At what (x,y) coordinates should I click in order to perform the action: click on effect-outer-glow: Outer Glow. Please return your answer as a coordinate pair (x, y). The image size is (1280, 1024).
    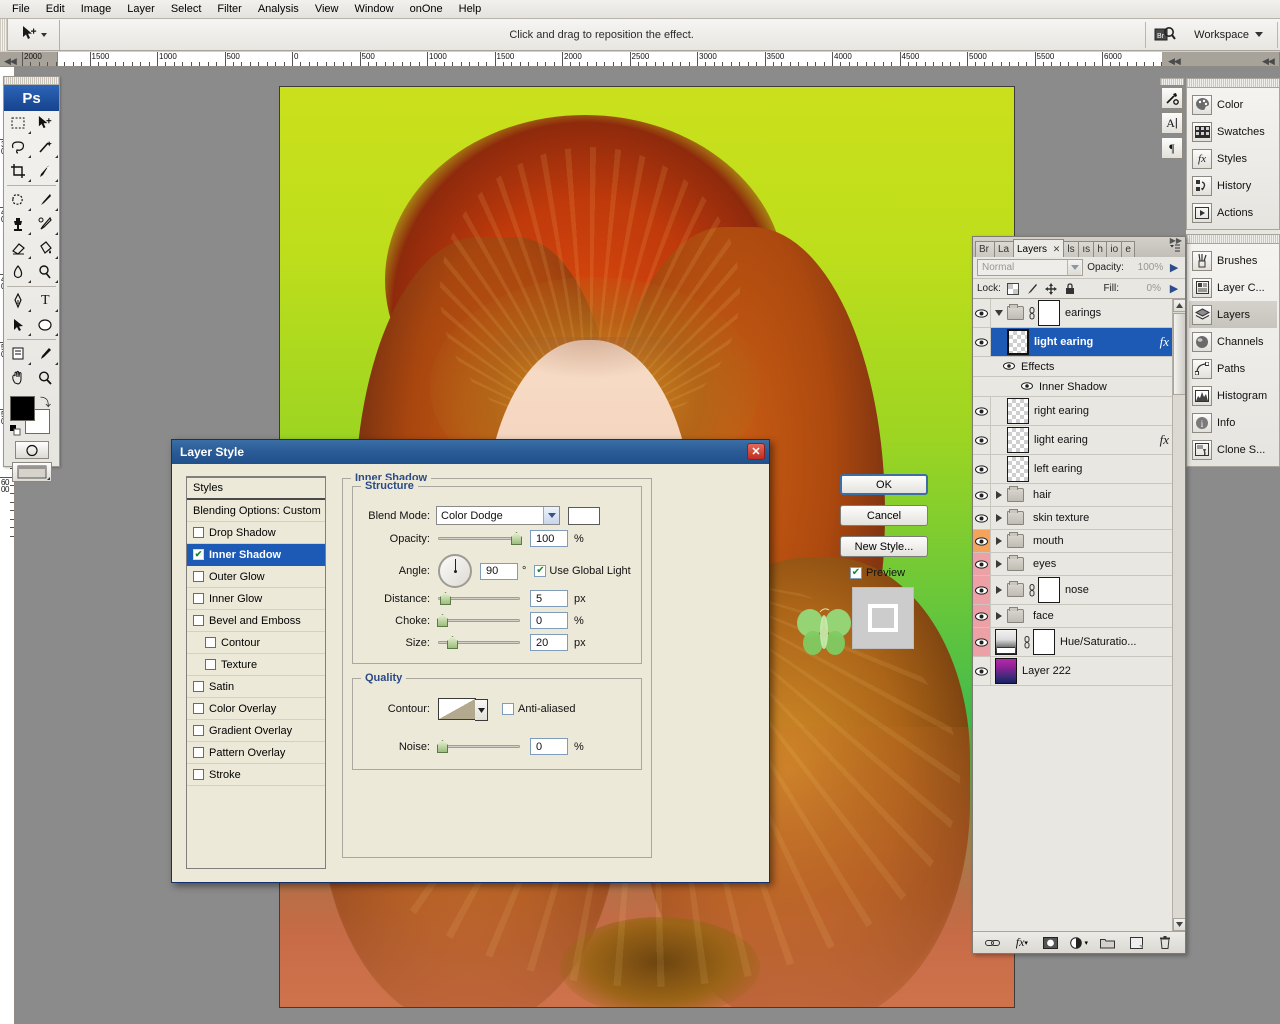
    Looking at the image, I should click on (256, 577).